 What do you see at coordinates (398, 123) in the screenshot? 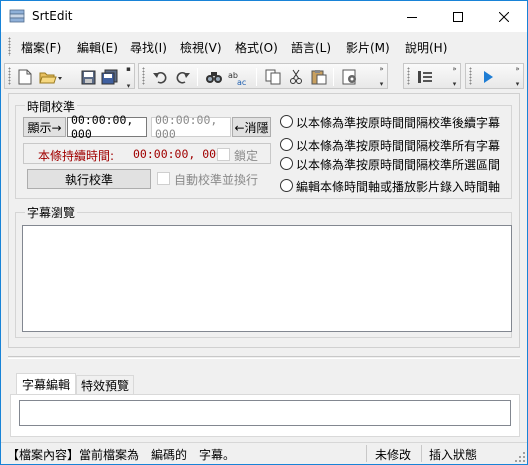
I see `option-label-following: 以本條為準按原時間間隔校準後續字幕` at bounding box center [398, 123].